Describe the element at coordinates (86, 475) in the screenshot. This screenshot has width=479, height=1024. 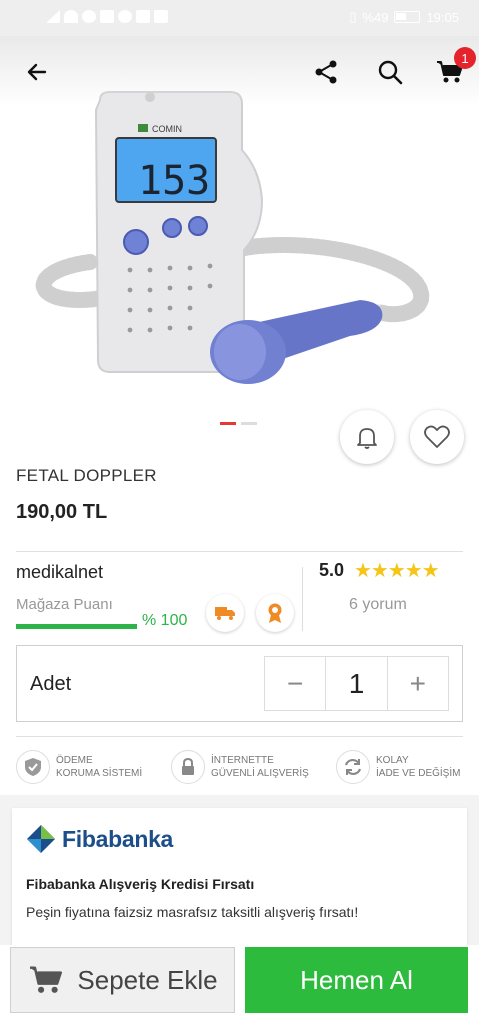
I see `product-title: FETAL DOPPLER` at that location.